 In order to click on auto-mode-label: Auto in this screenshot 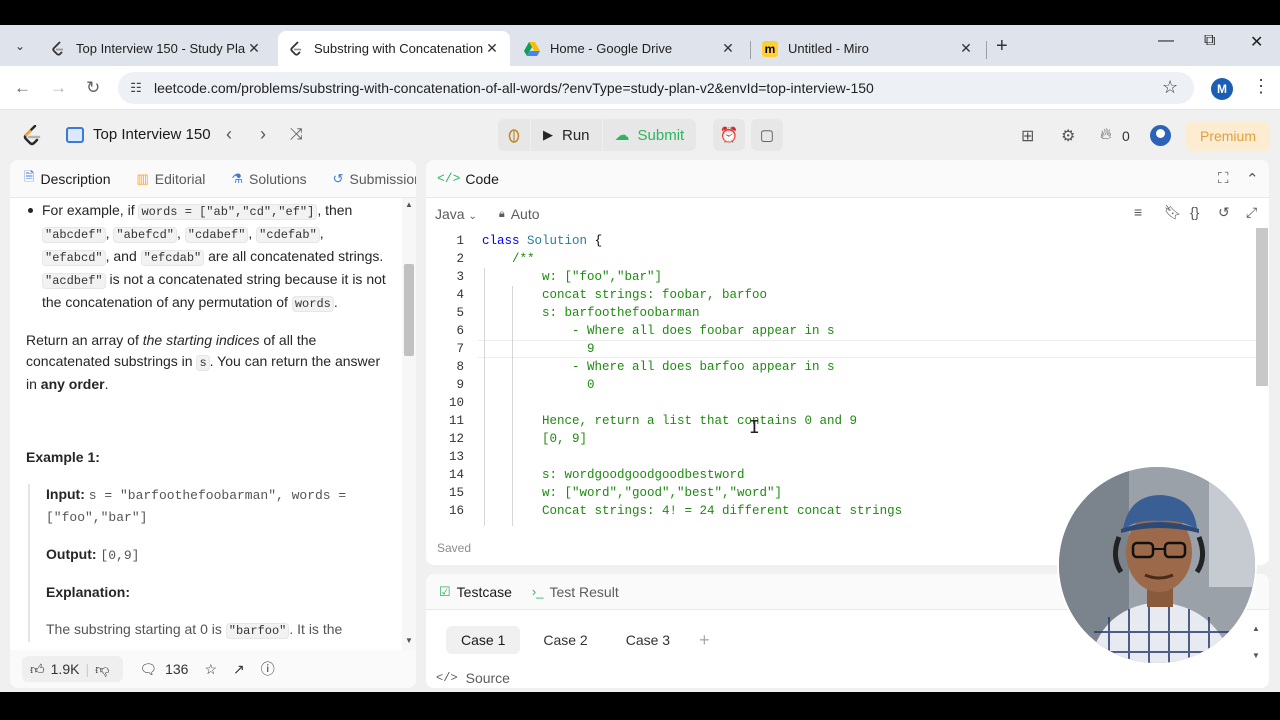, I will do `click(525, 214)`.